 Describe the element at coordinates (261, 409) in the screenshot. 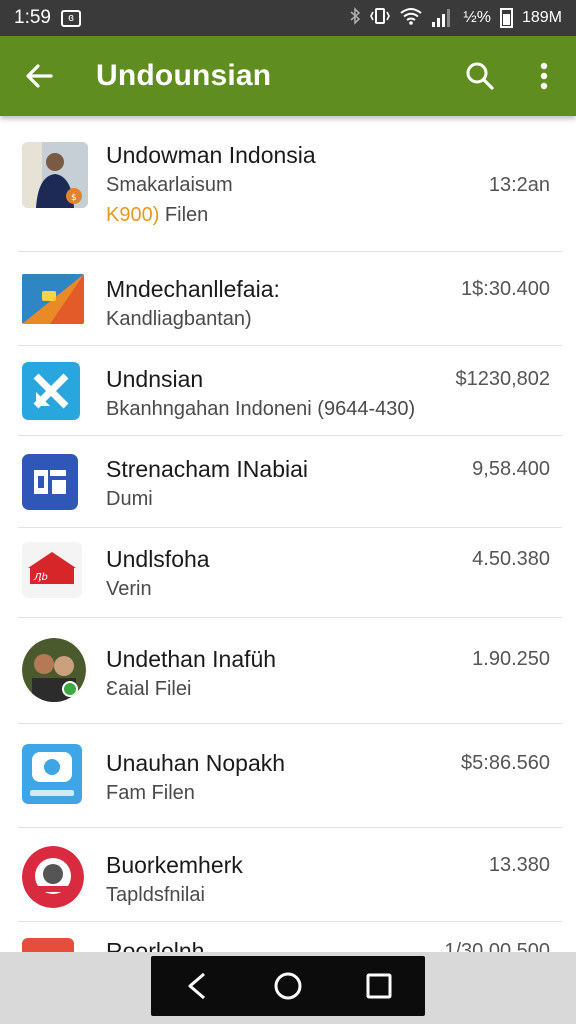

I see `item-subtitle: Bkanhngahan Indoneni (9644-430)` at that location.